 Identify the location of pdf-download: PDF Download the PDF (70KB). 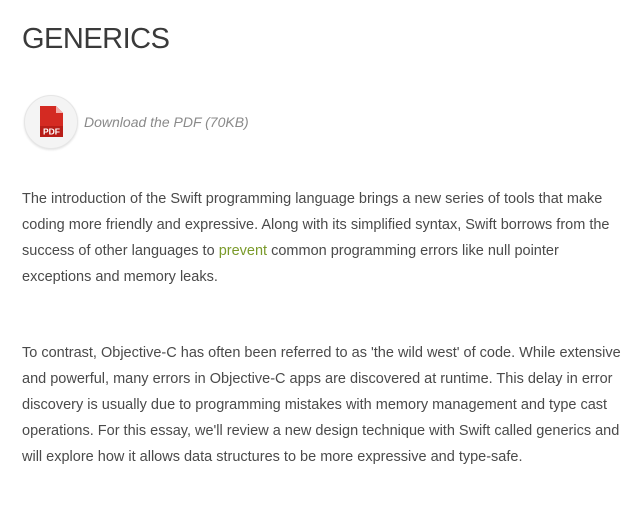
(136, 122).